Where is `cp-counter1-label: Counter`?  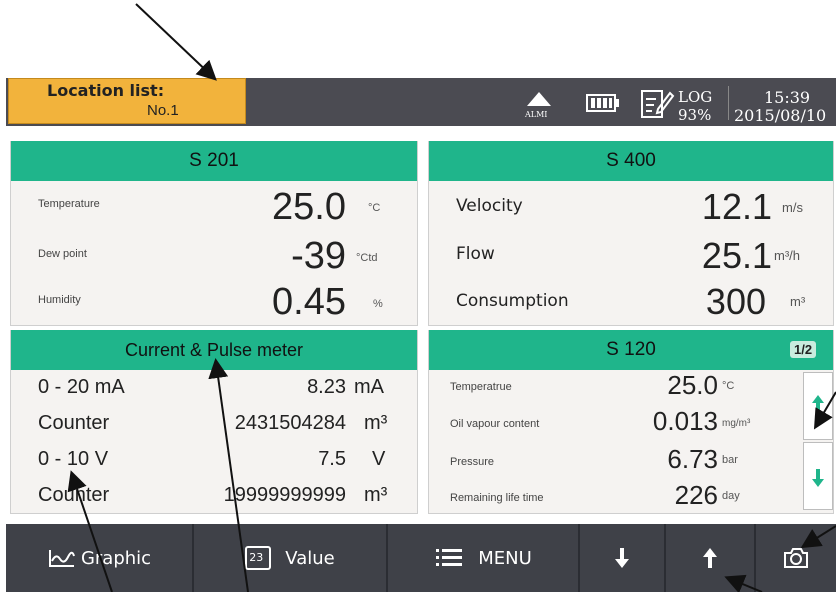 cp-counter1-label: Counter is located at coordinates (74, 423).